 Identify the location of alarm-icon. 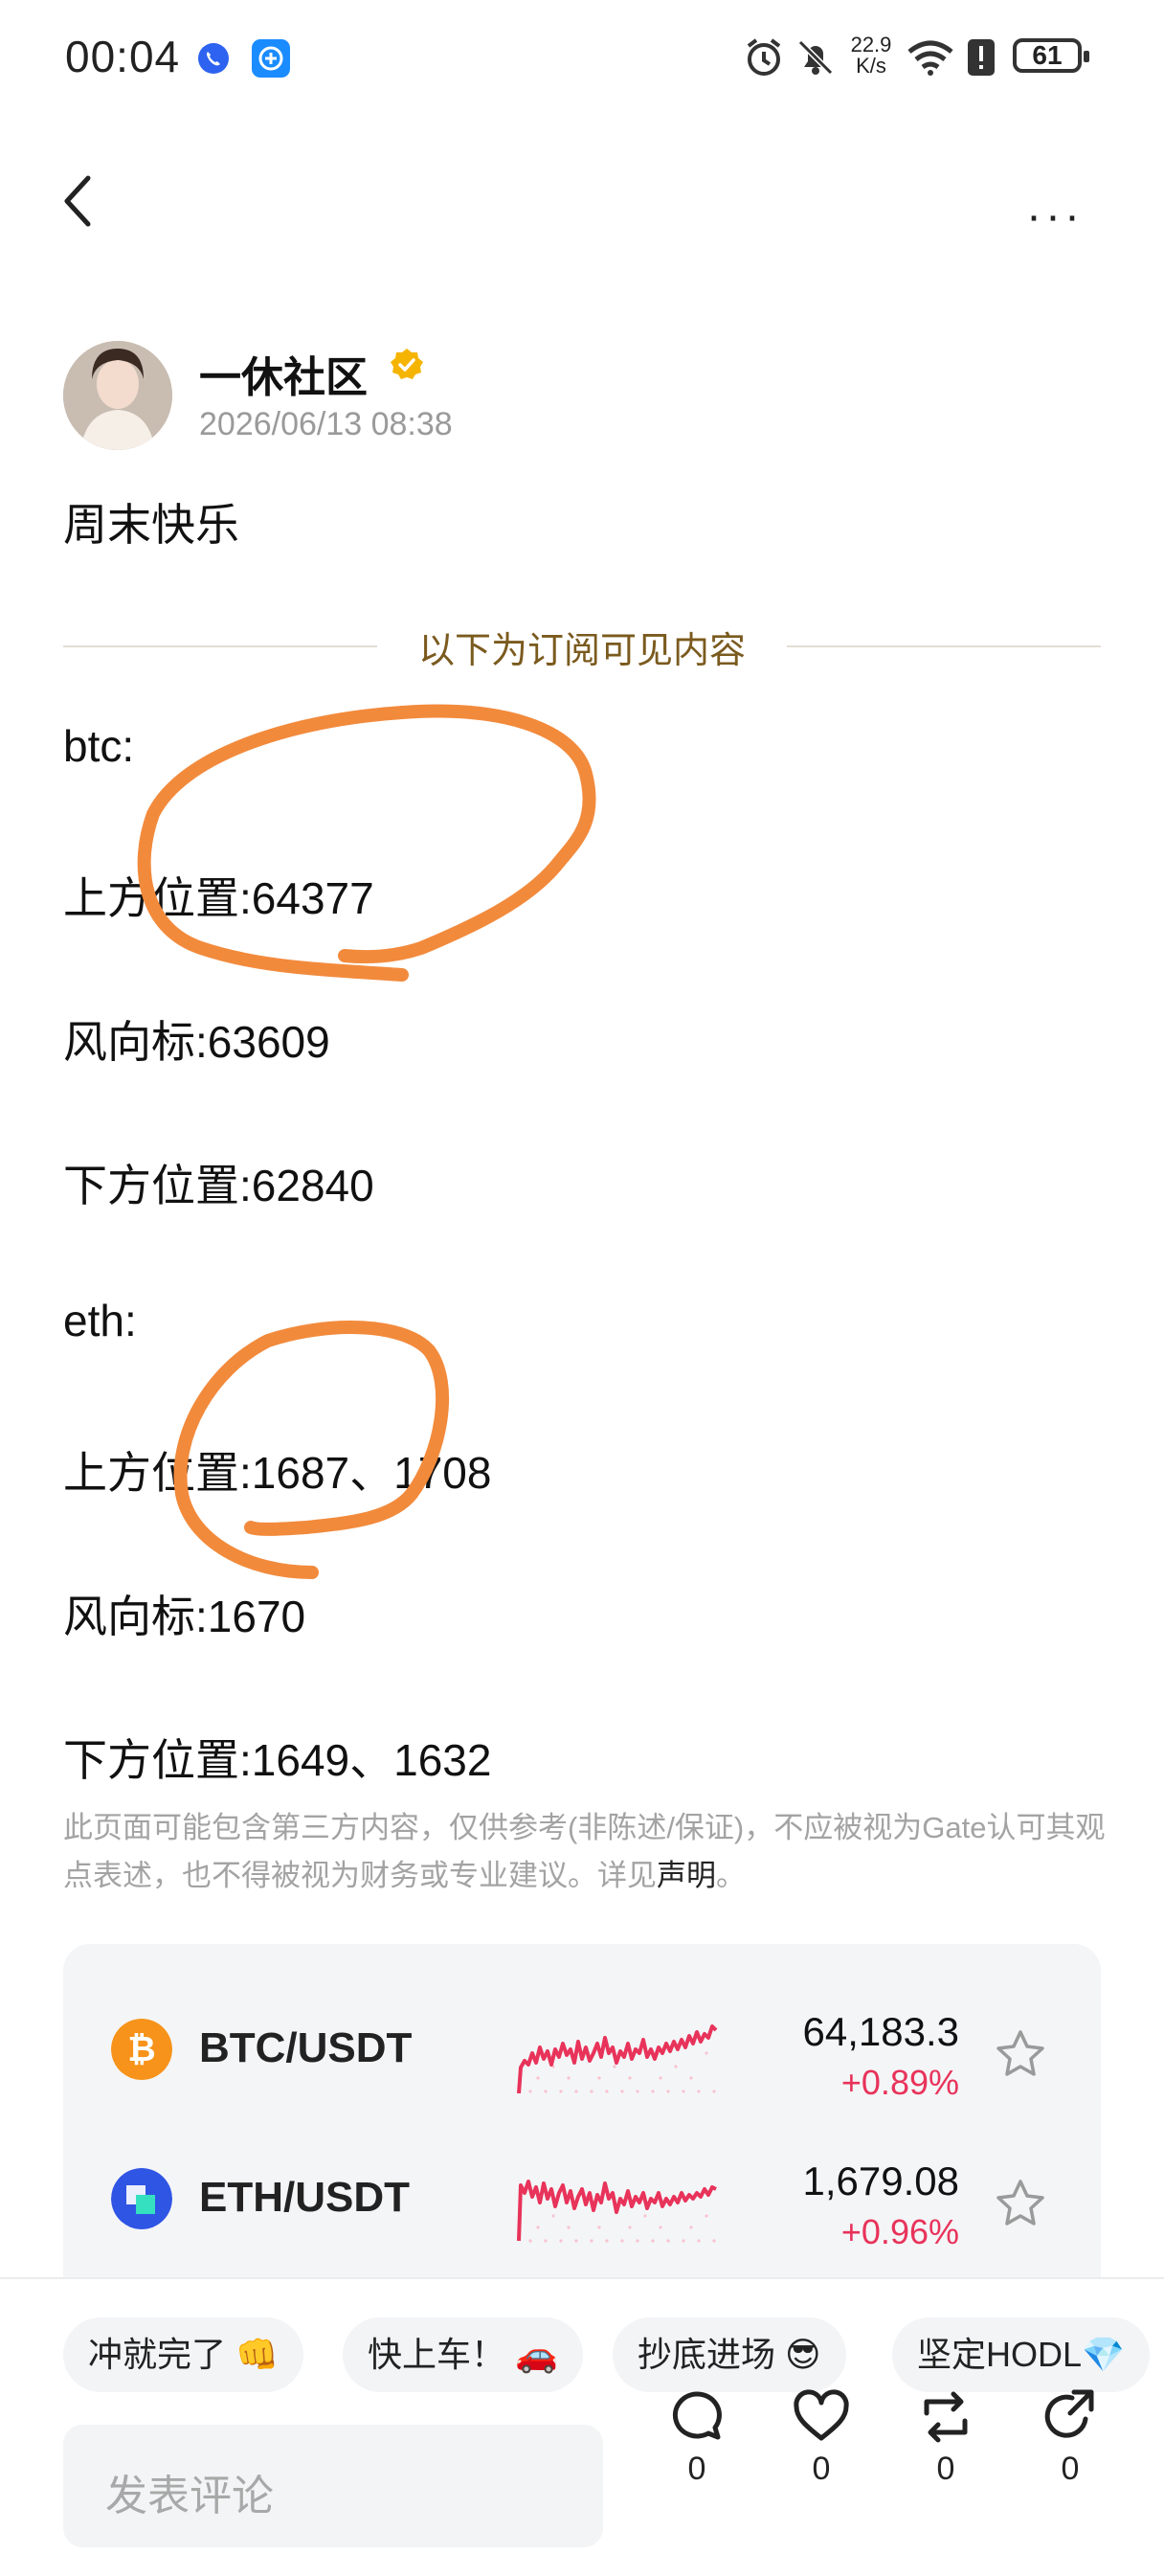
(764, 57).